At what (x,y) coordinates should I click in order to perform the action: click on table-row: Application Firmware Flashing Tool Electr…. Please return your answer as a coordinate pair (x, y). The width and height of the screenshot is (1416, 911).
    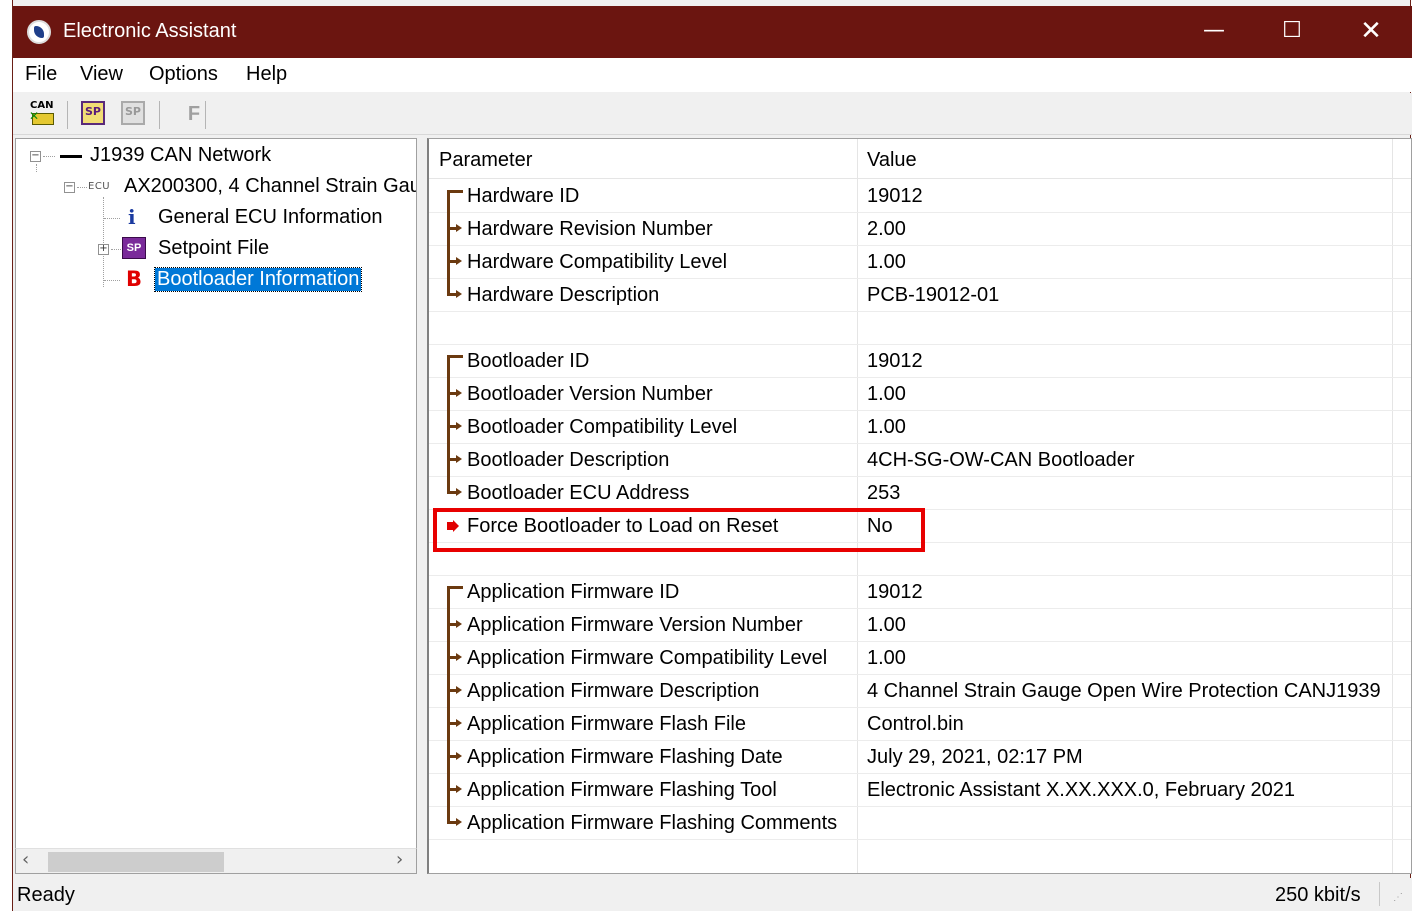
    Looking at the image, I should click on (920, 790).